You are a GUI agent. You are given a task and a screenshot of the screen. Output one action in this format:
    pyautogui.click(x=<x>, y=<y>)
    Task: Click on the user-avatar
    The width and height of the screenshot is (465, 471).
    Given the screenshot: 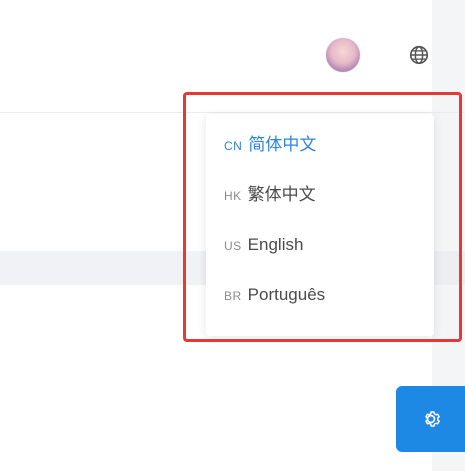 What is the action you would take?
    pyautogui.click(x=343, y=55)
    